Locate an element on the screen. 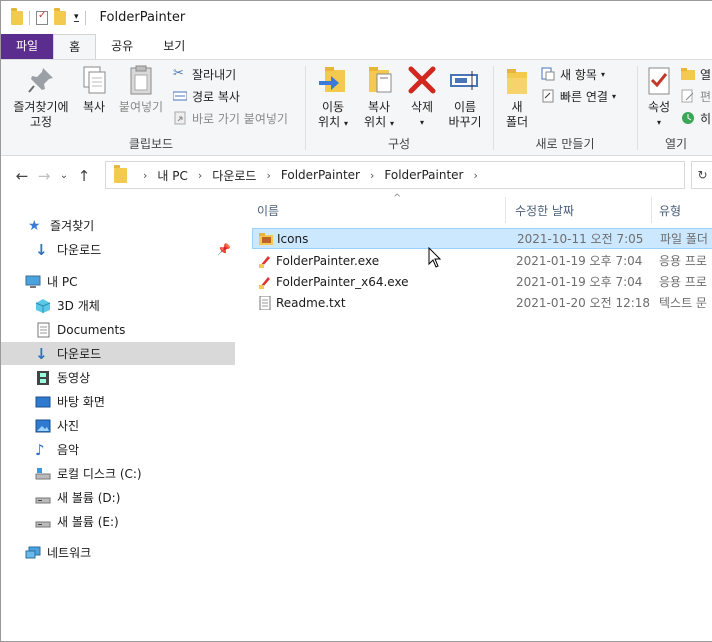 This screenshot has width=712, height=642. sort-ascending-icon: ^ is located at coordinates (397, 198).